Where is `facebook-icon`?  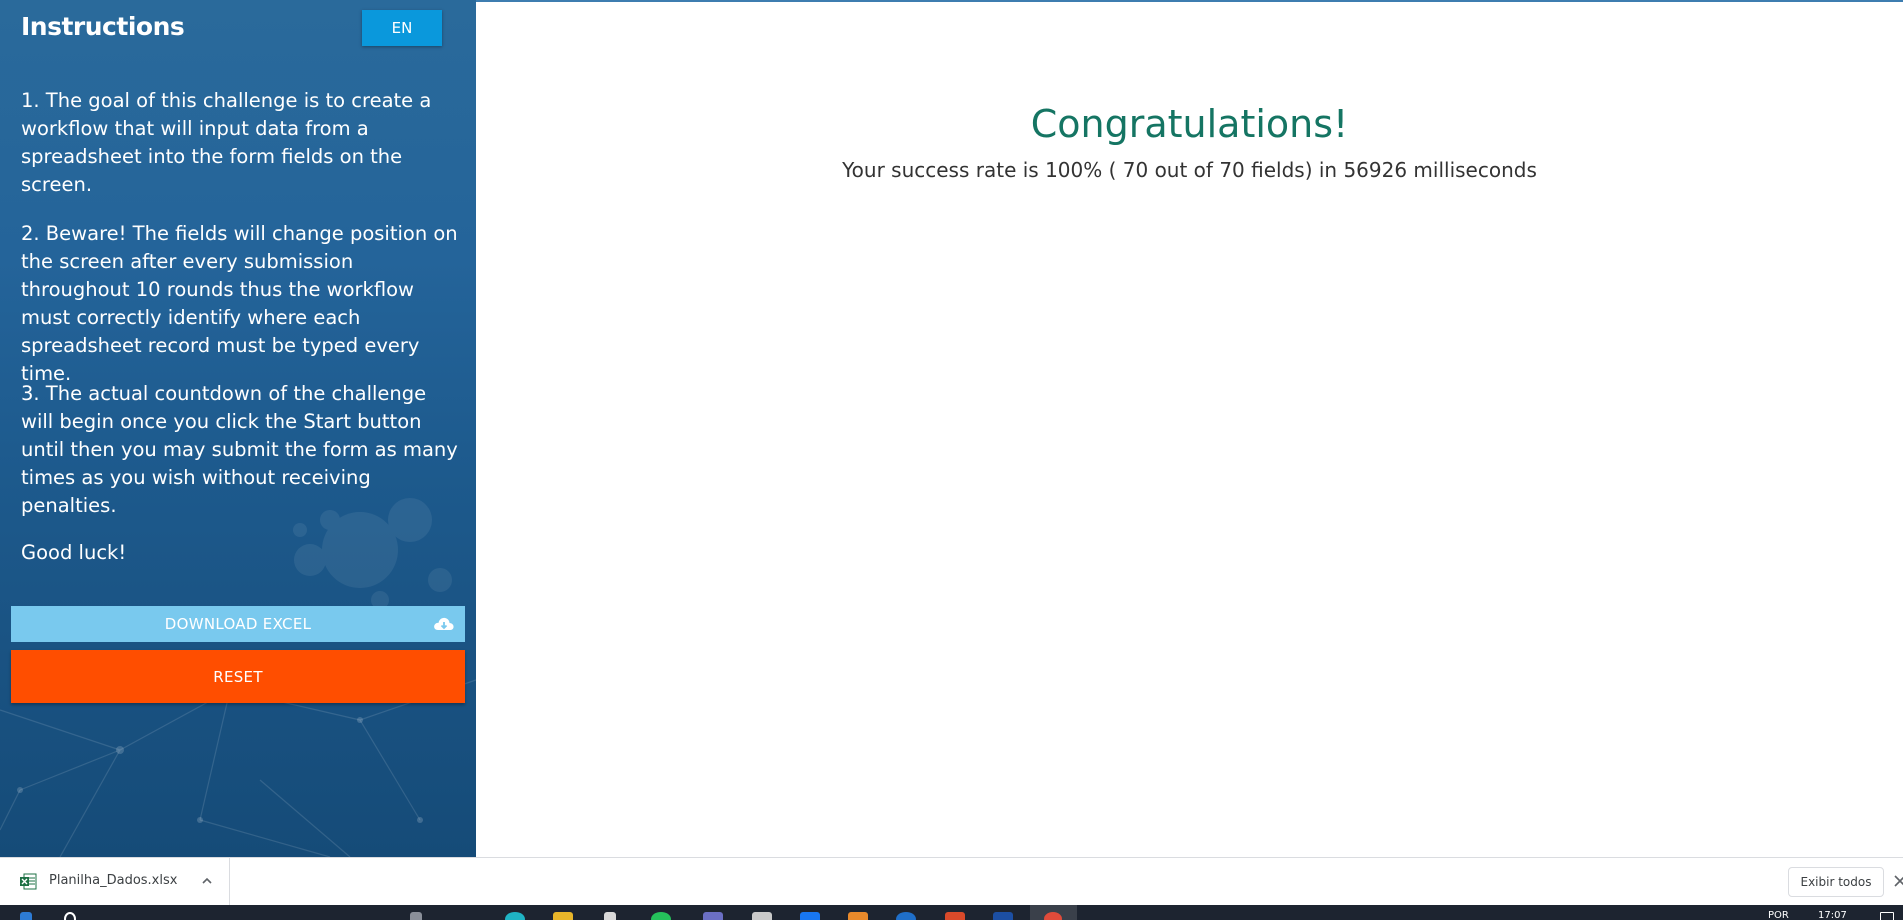
facebook-icon is located at coordinates (810, 916).